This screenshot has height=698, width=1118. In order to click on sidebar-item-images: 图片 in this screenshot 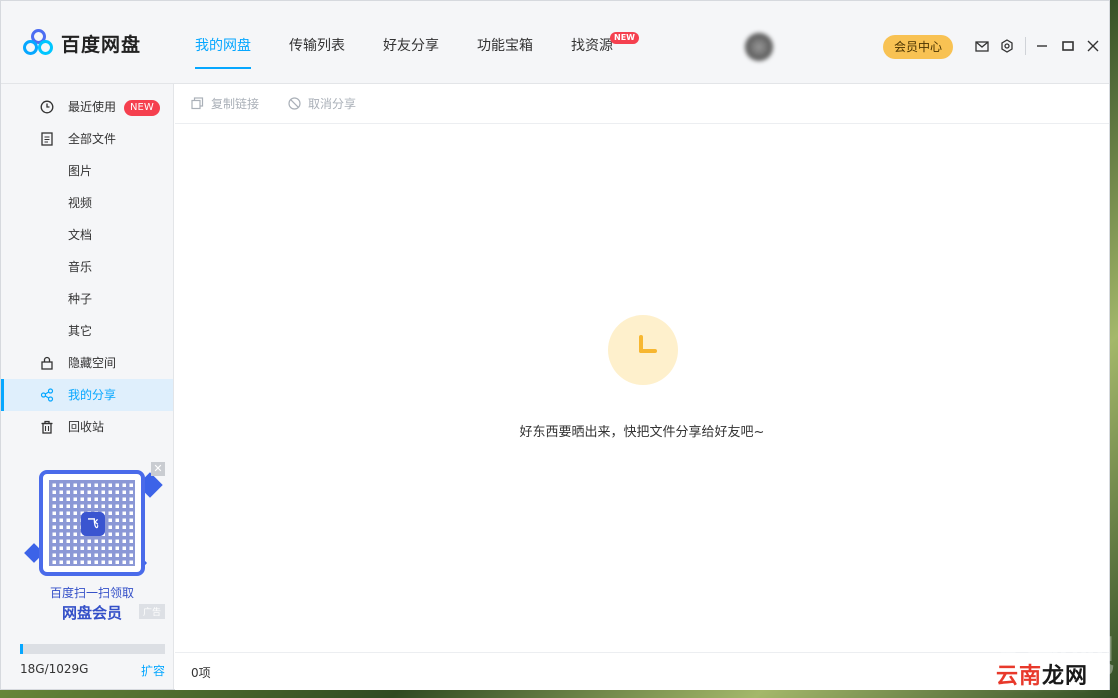, I will do `click(87, 171)`.